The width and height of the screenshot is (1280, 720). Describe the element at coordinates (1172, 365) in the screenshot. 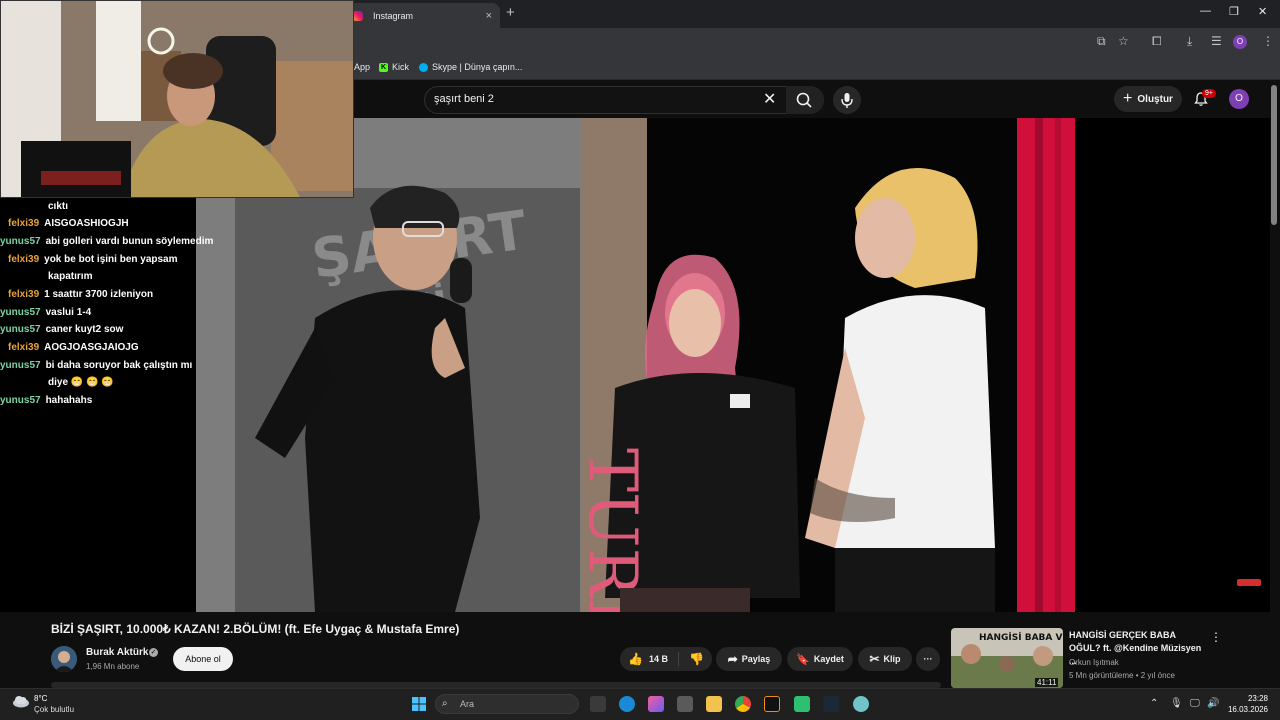

I see `player-letterbox` at that location.